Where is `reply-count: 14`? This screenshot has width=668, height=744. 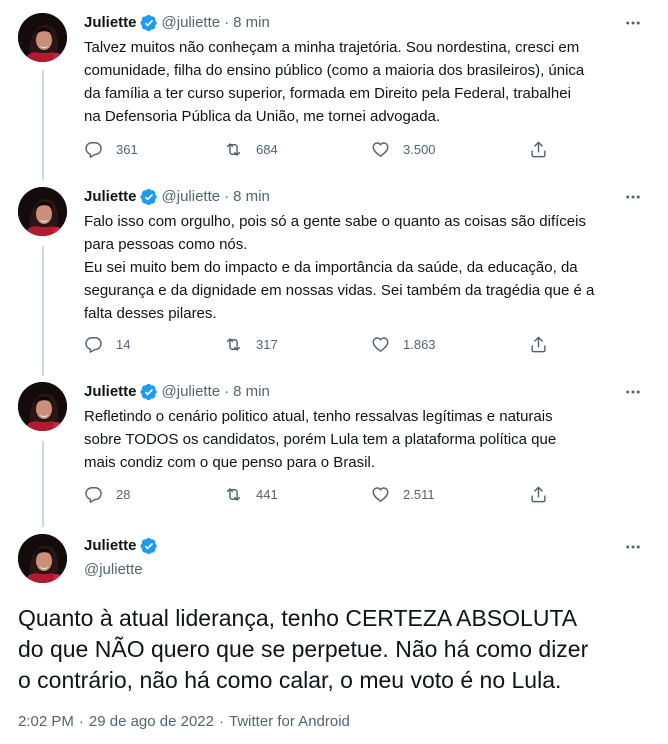 reply-count: 14 is located at coordinates (123, 344).